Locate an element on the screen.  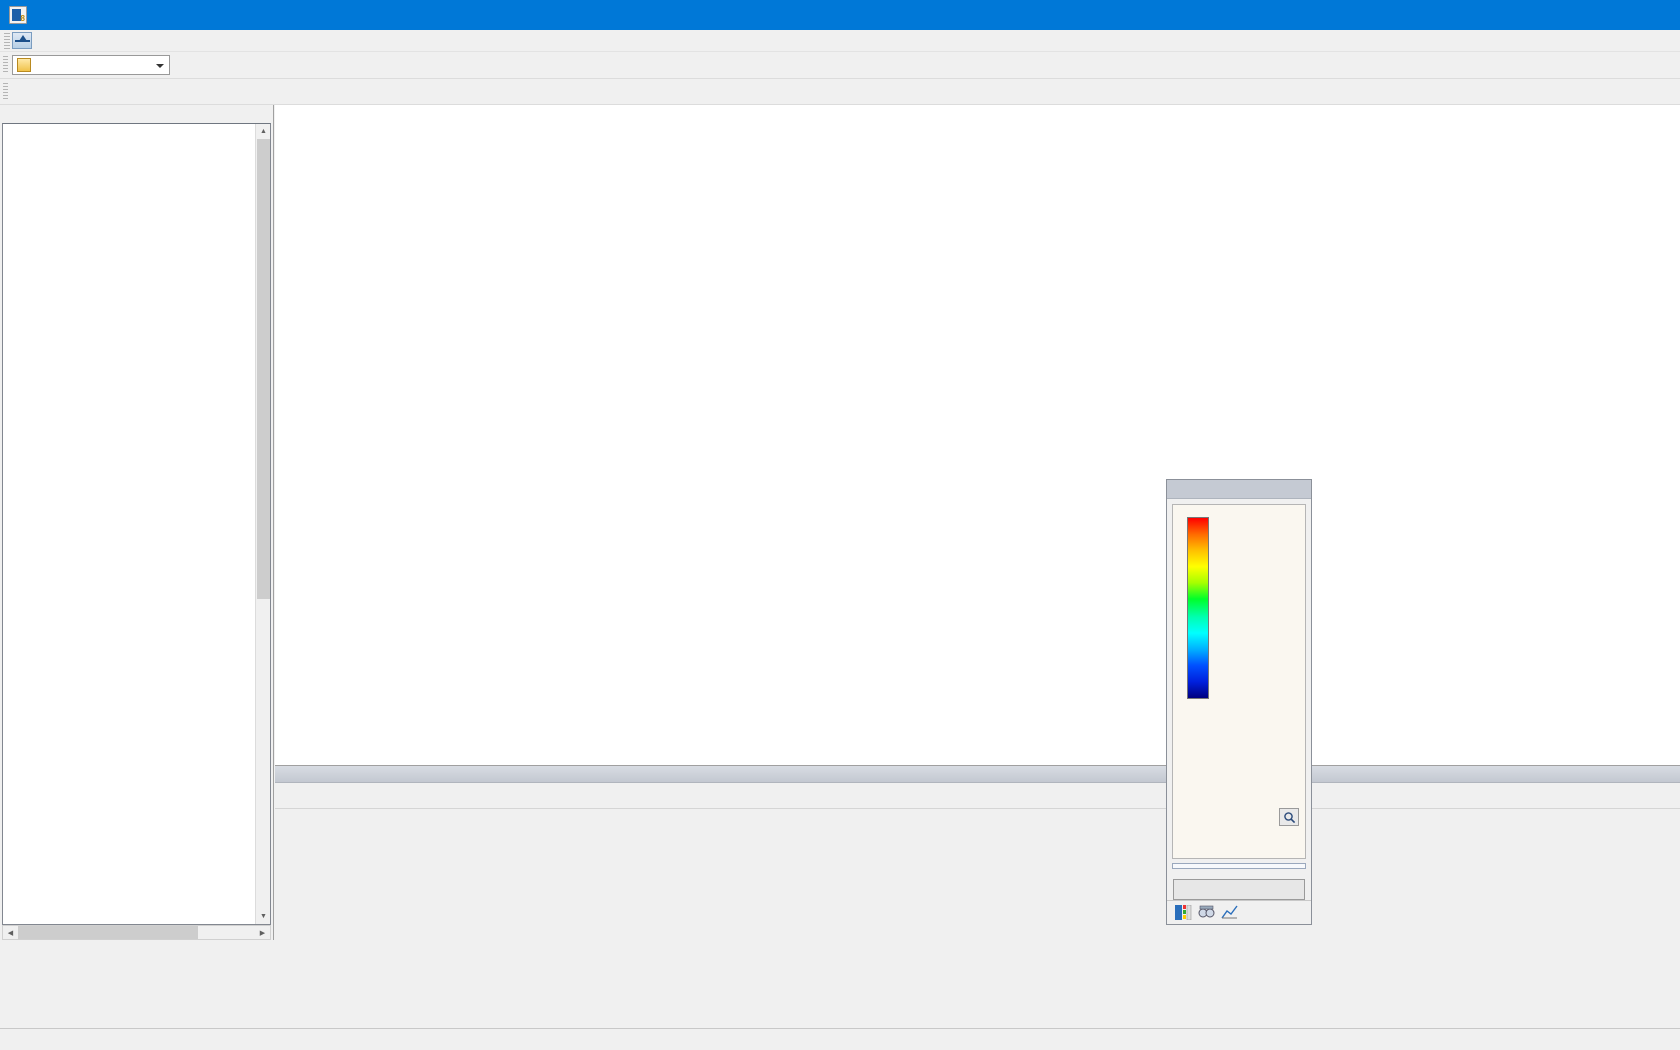
menubar-grip is located at coordinates (7, 40).